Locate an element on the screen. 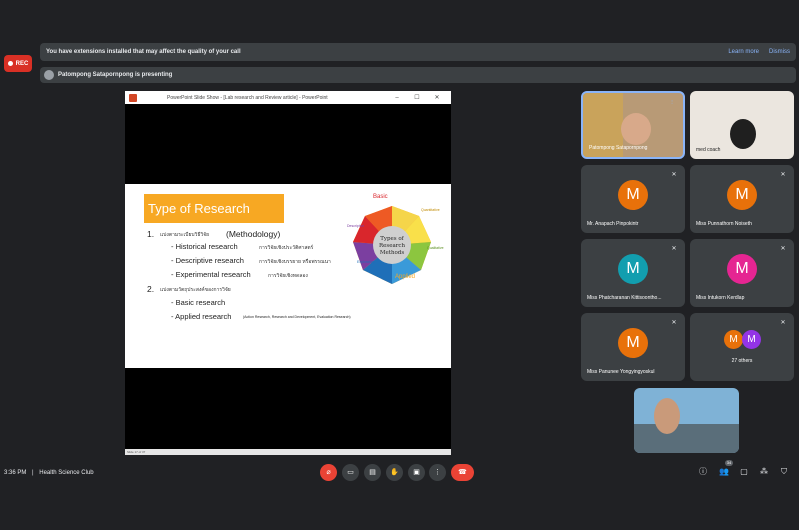 The height and width of the screenshot is (530, 799). present-button: ▣ is located at coordinates (416, 472).